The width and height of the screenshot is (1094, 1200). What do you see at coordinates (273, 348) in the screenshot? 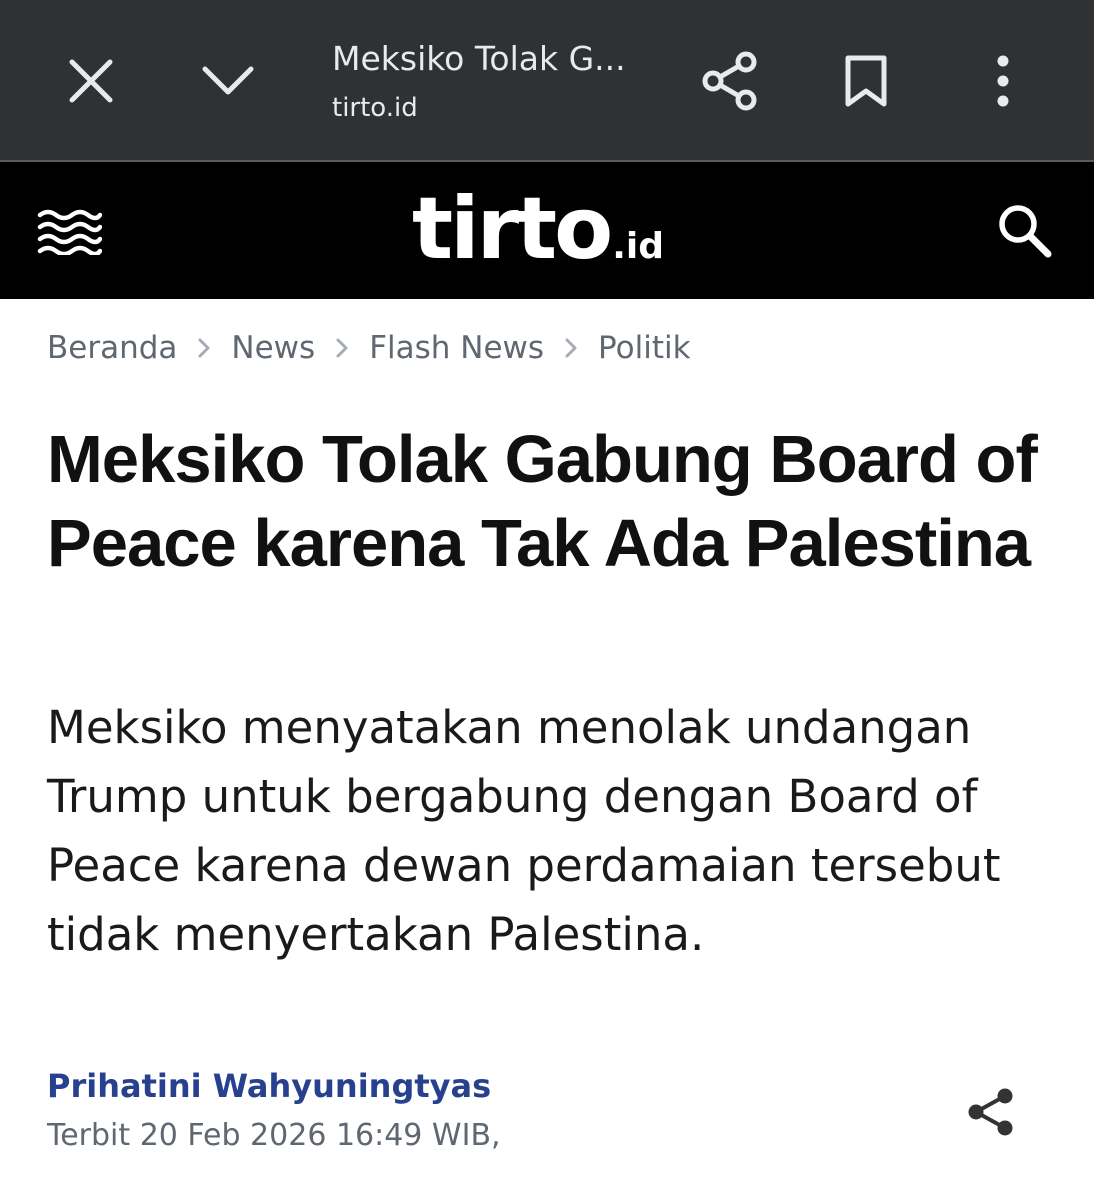
I see `breadcrumb-item-news: News` at bounding box center [273, 348].